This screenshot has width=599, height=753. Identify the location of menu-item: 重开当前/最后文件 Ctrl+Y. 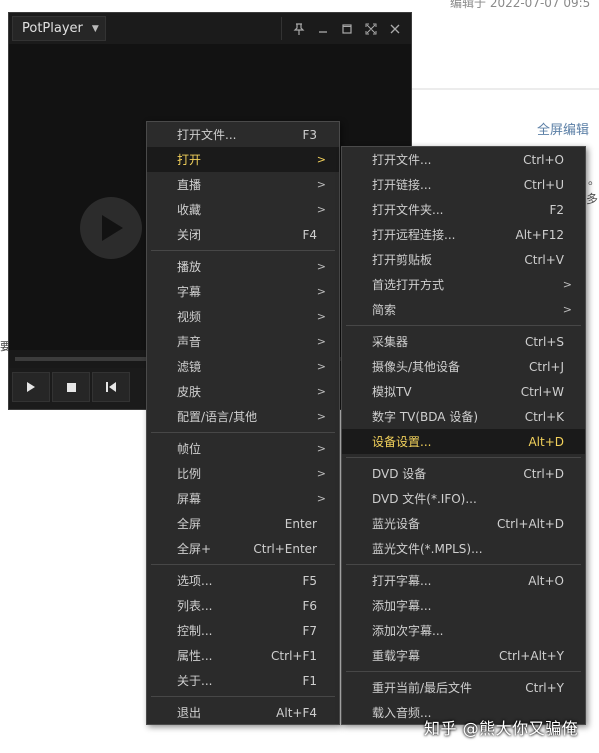
(463, 687).